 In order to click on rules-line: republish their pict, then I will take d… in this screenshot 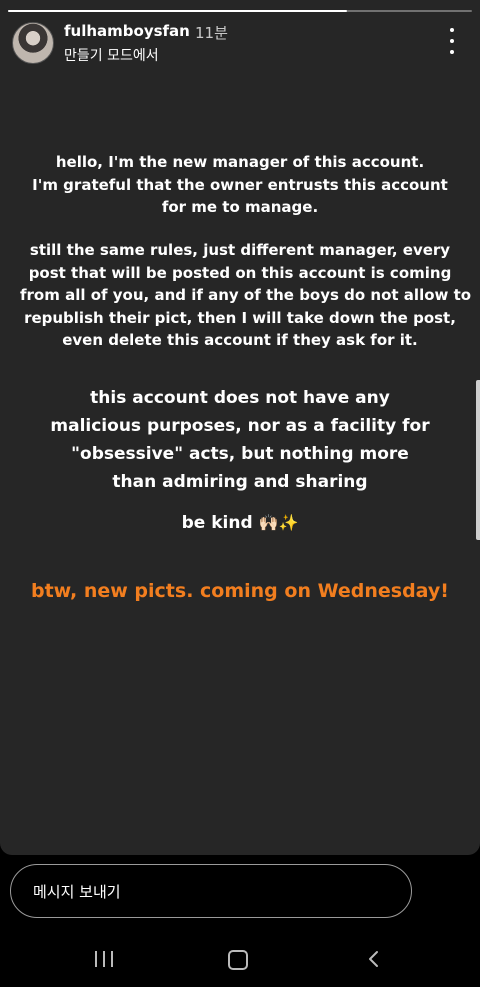, I will do `click(240, 317)`.